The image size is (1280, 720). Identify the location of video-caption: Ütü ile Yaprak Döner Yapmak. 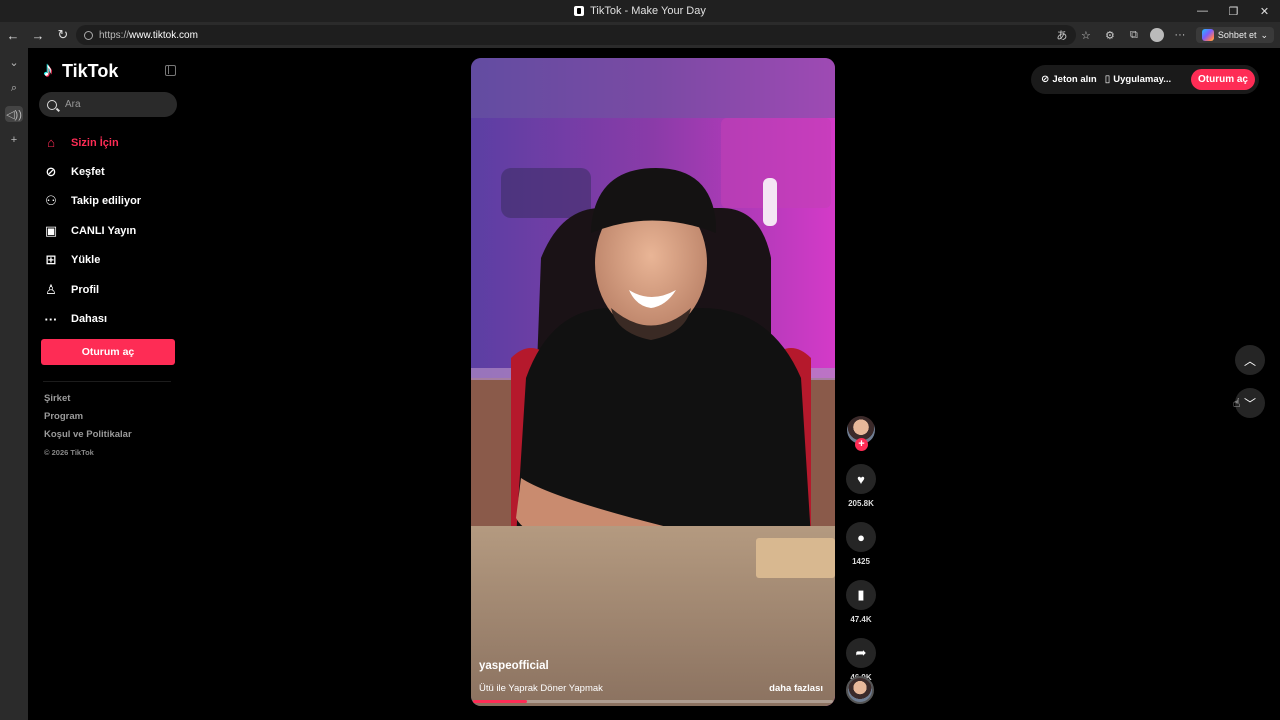
(541, 688).